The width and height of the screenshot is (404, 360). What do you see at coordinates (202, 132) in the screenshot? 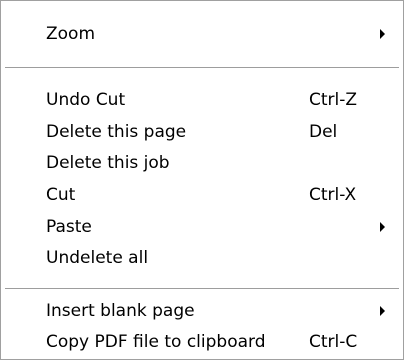
I see `menu-item-delete-this-page: Delete this page Del` at bounding box center [202, 132].